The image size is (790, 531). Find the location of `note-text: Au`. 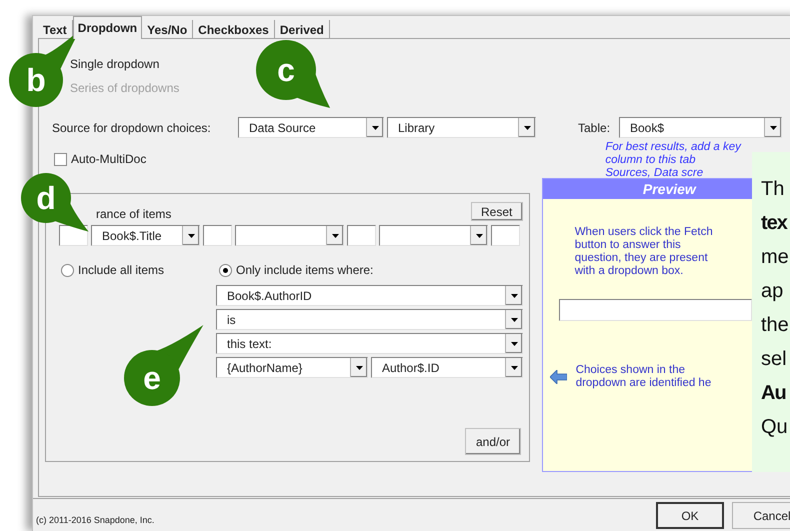

note-text: Au is located at coordinates (773, 393).